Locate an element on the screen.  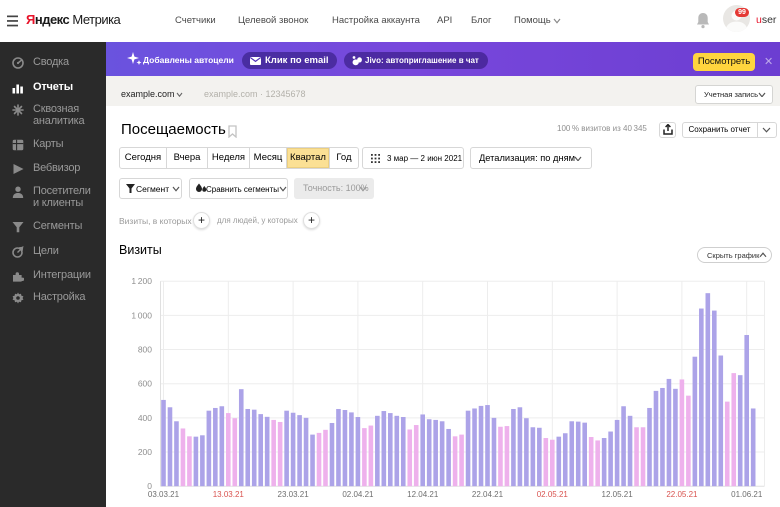
svg-text: 22.04.21 is located at coordinates (488, 494).